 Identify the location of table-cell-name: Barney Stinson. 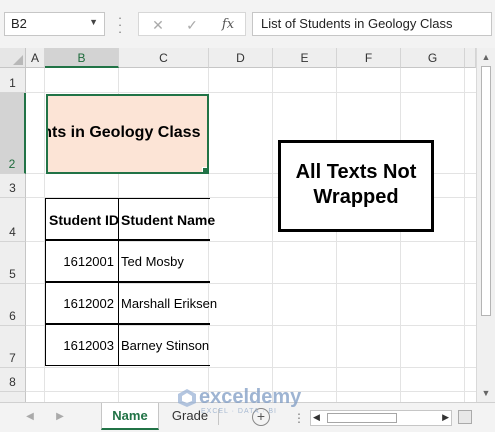
(164, 345).